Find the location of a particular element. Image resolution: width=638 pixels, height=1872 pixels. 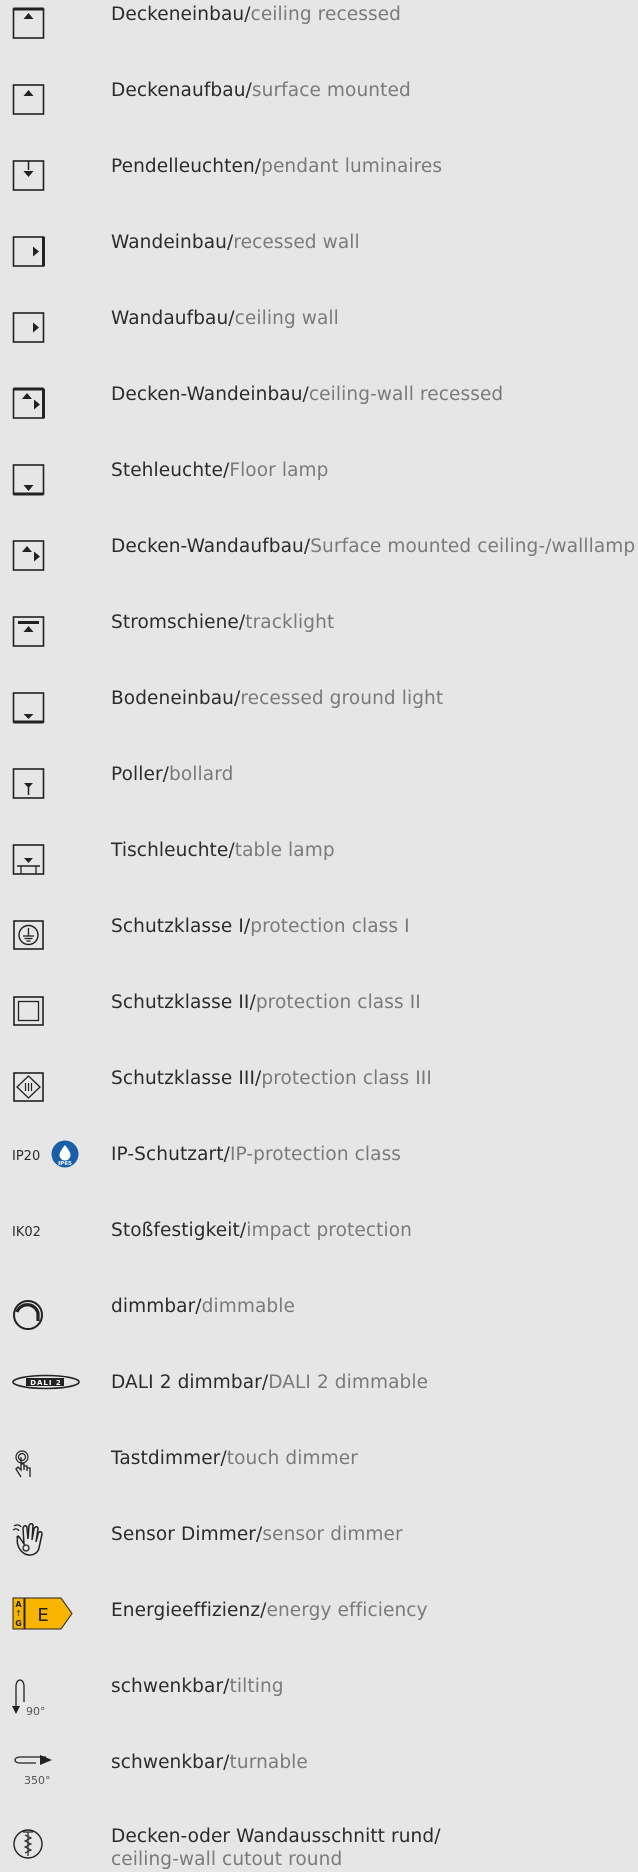

protection-class-2-icon is located at coordinates (48, 1010).